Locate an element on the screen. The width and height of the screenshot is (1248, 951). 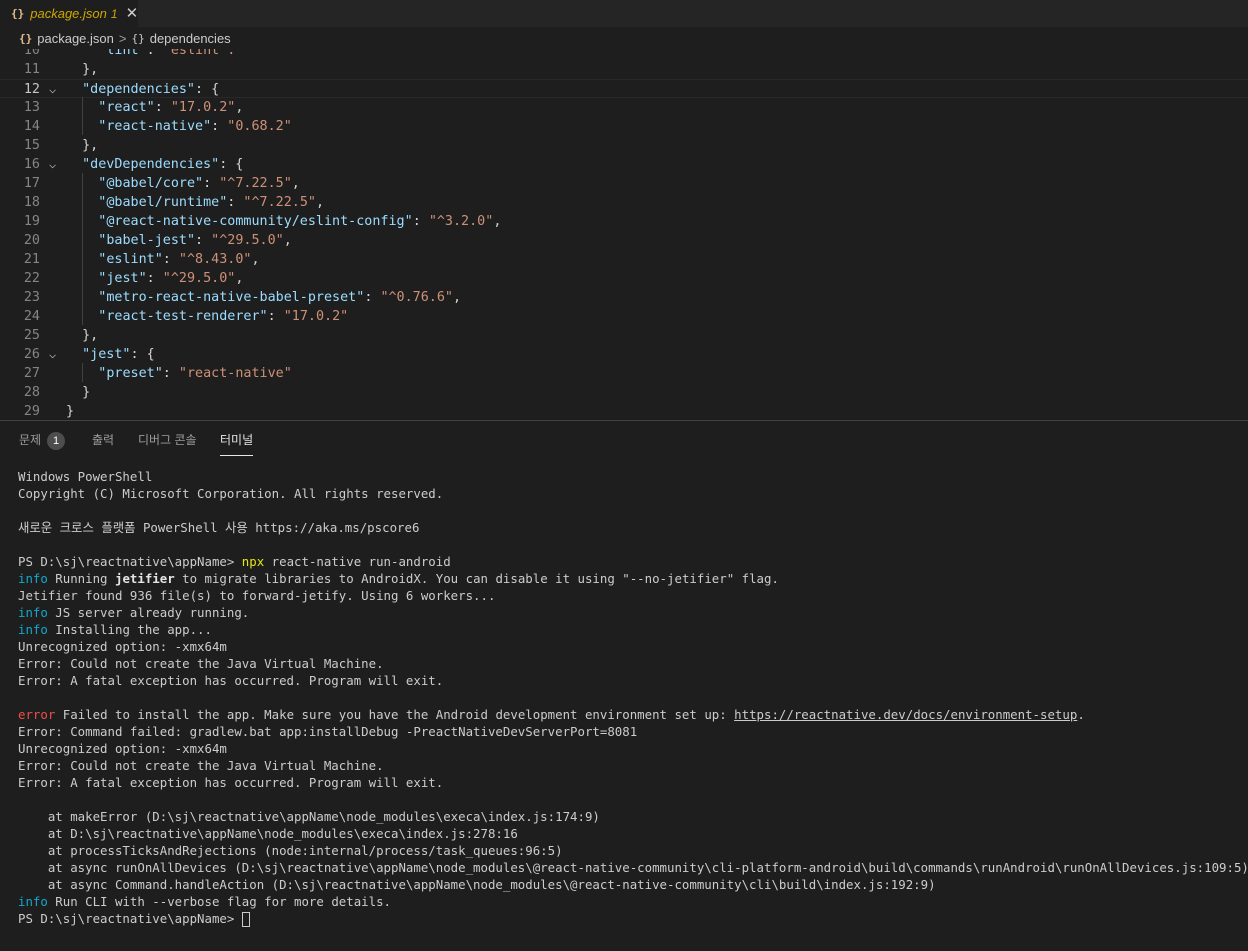
tab-output: 출력 is located at coordinates (103, 443).